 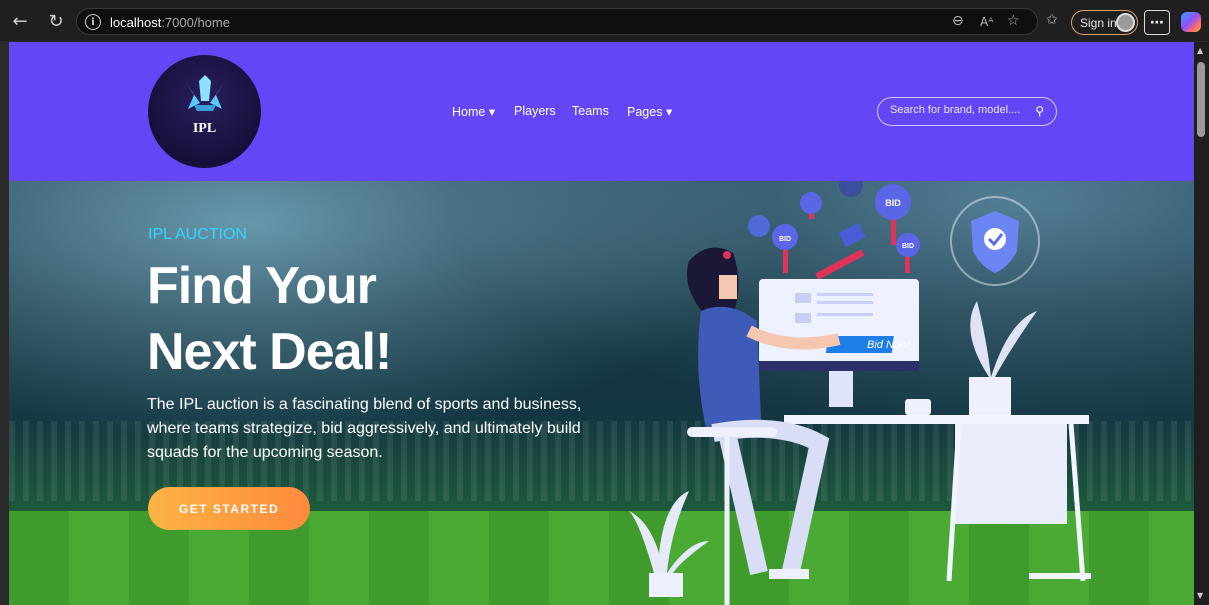 I want to click on nav-home-label: Home, so click(x=469, y=112).